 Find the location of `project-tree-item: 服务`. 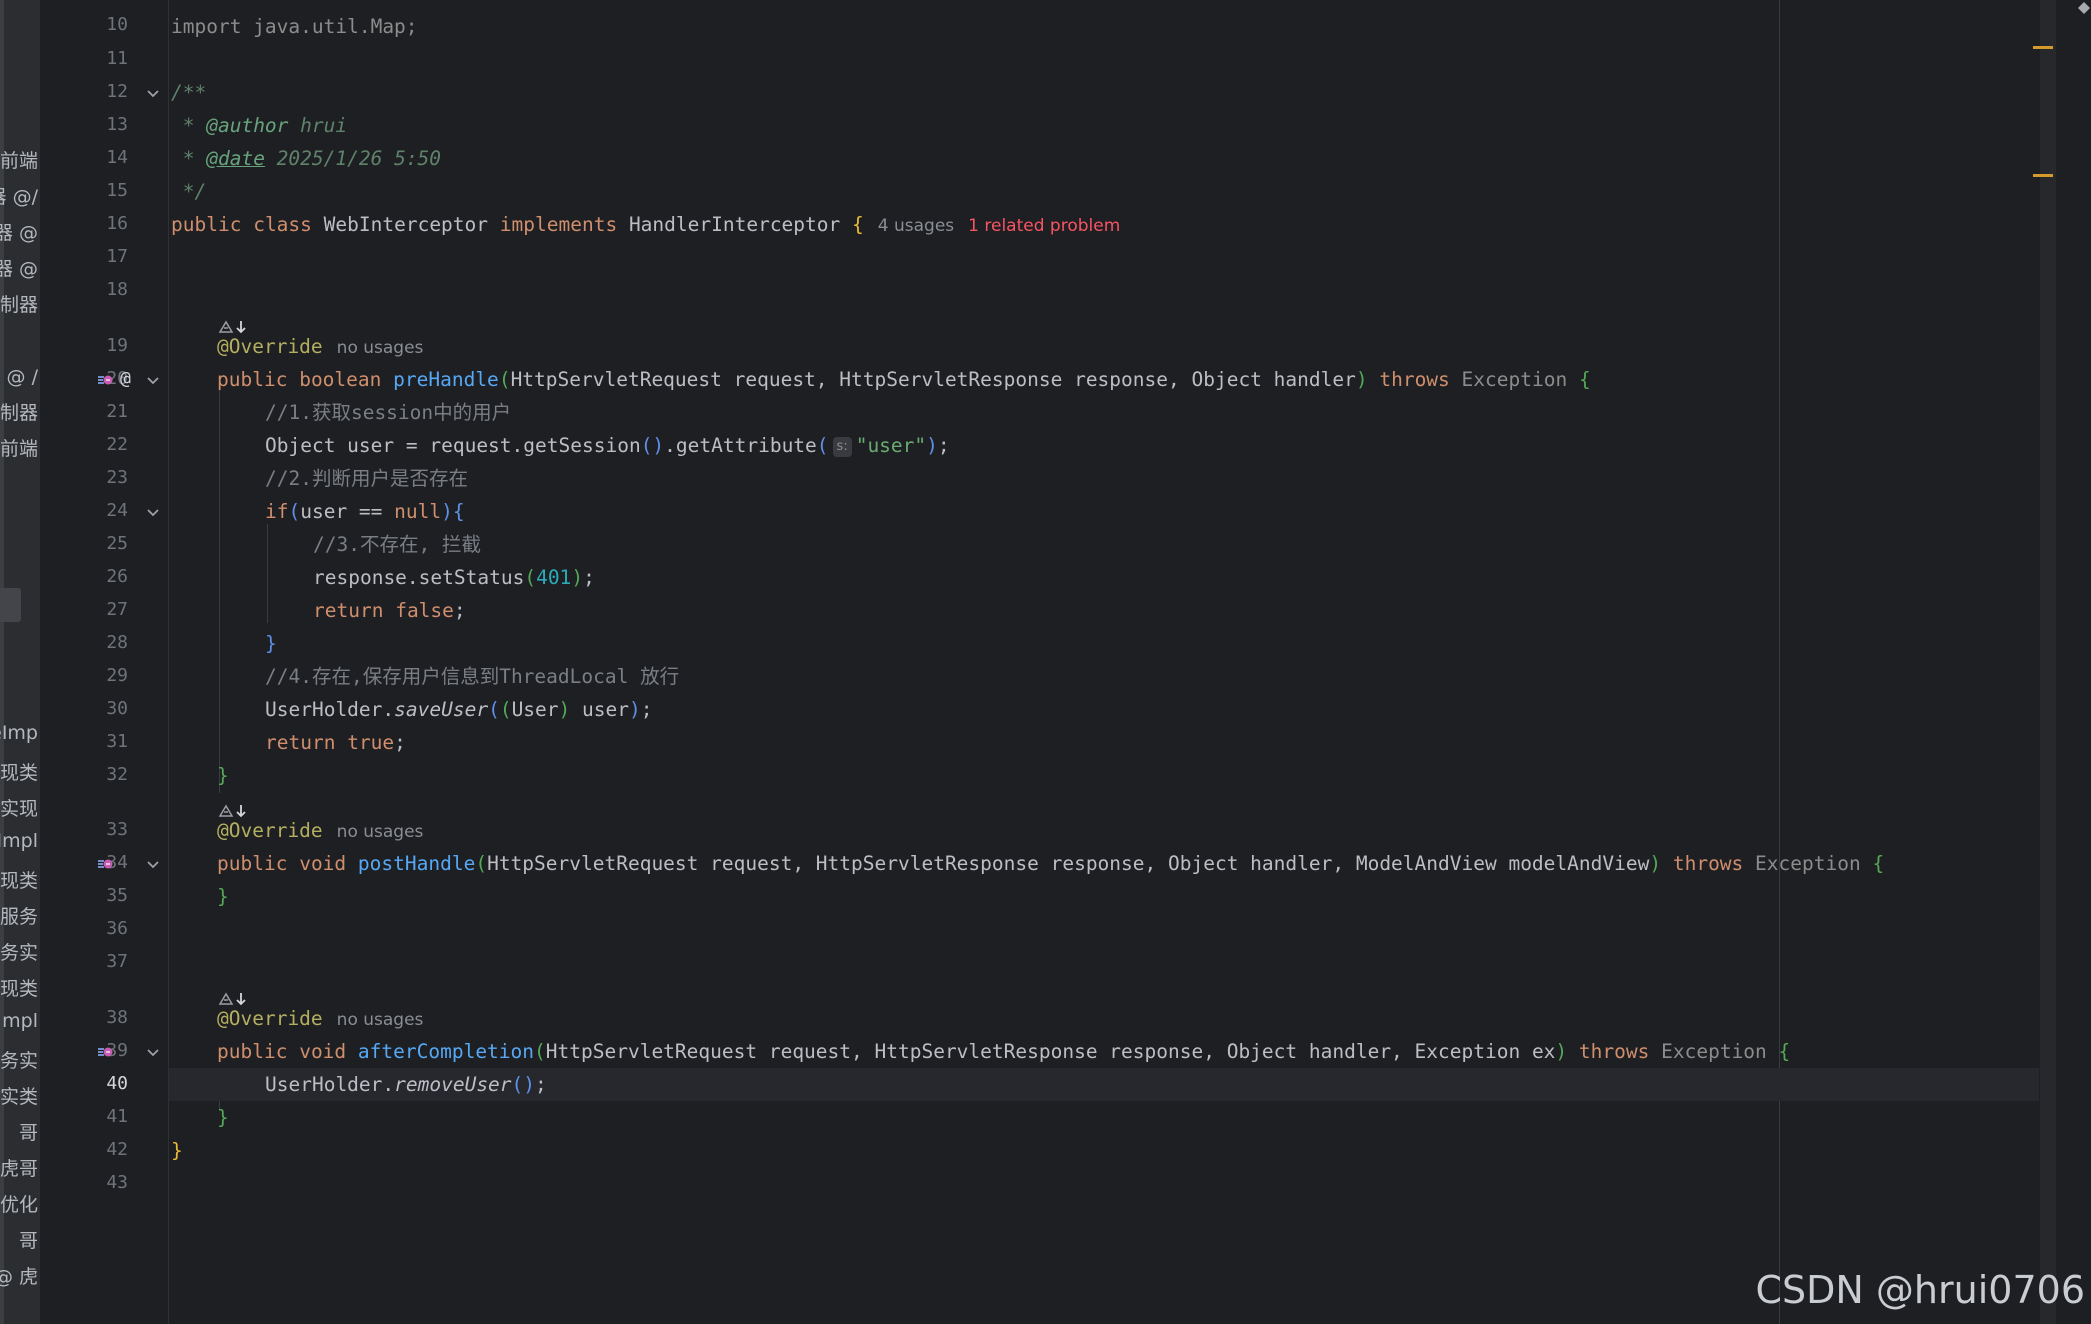

project-tree-item: 服务 is located at coordinates (19, 915).